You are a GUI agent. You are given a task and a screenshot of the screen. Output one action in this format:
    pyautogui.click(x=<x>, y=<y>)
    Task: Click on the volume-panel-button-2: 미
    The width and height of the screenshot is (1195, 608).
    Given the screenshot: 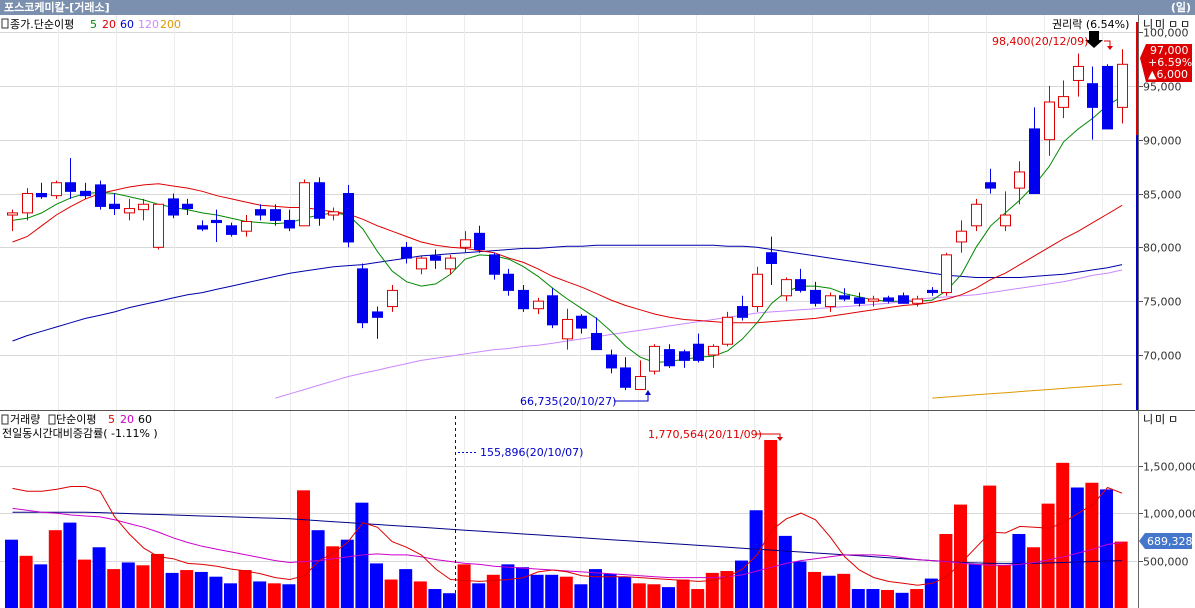 What is the action you would take?
    pyautogui.click(x=1160, y=419)
    